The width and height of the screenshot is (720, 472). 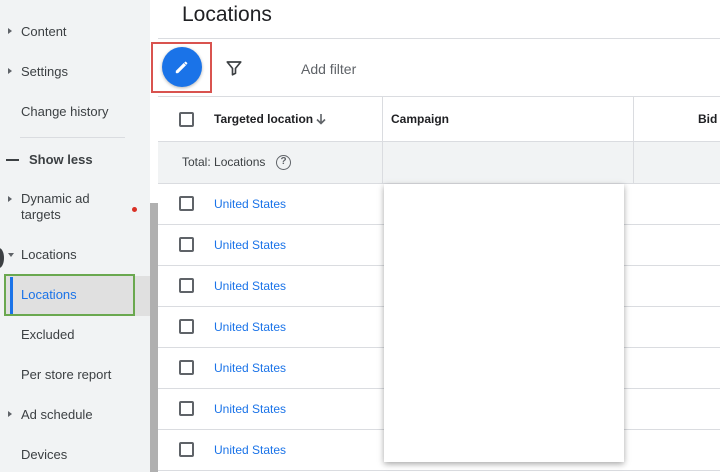 What do you see at coordinates (263, 119) in the screenshot?
I see `column-header-targeted-location: Targeted location` at bounding box center [263, 119].